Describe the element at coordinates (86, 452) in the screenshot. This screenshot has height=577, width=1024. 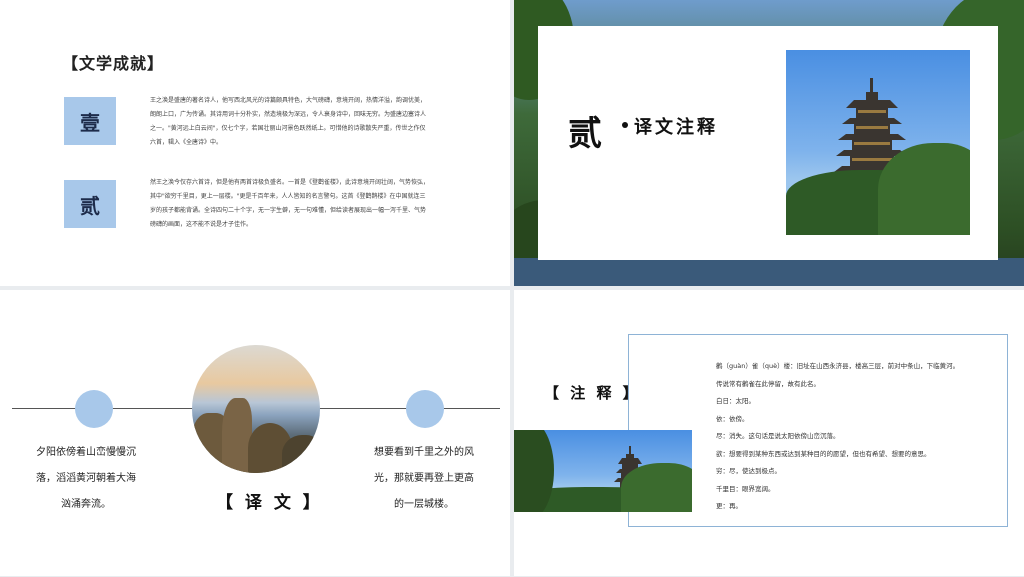
I see `text-line: 夕阳依傍着山峦慢慢沉` at that location.